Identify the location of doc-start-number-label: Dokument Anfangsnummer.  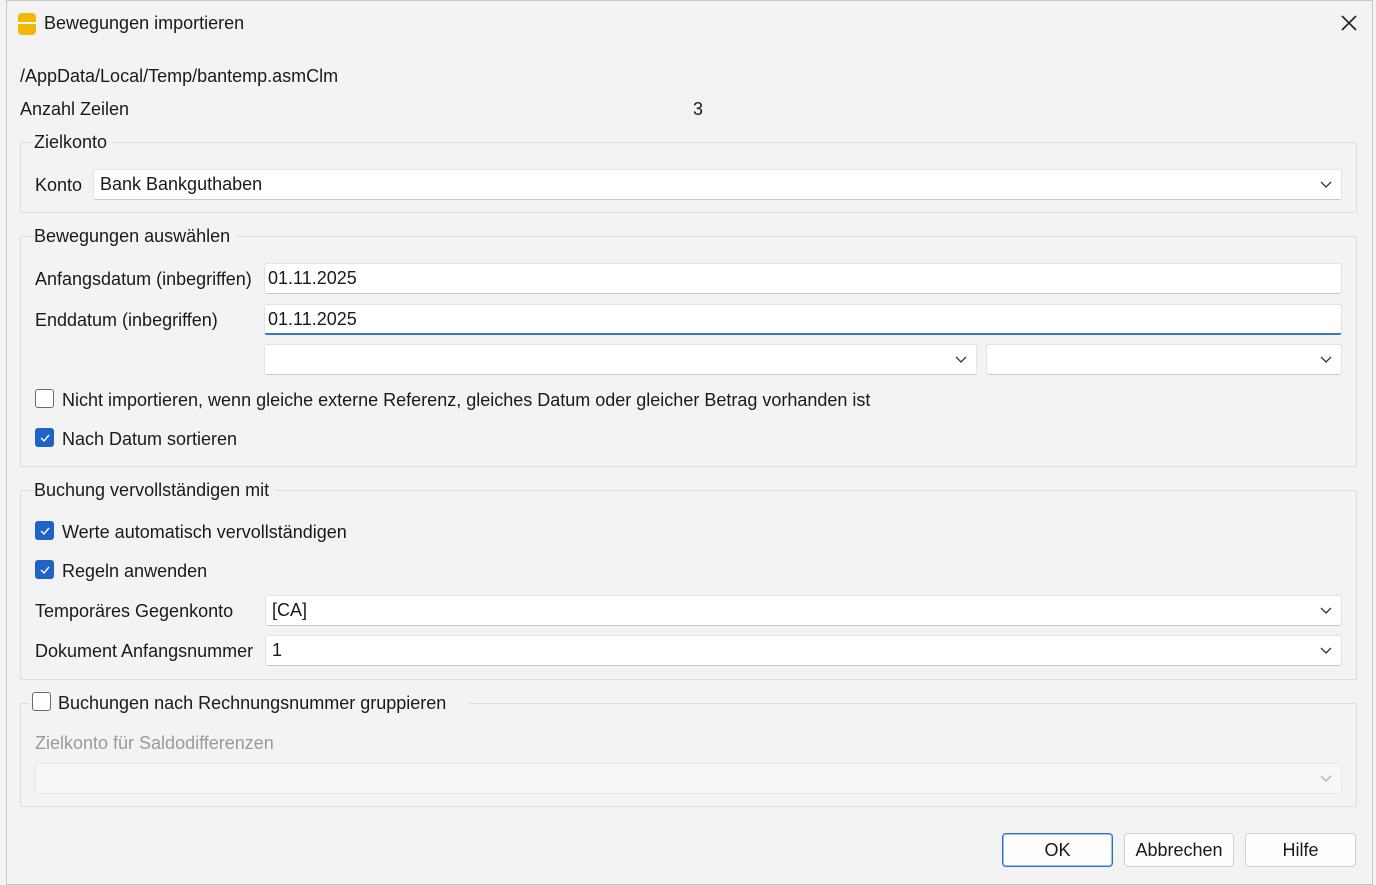
(144, 651).